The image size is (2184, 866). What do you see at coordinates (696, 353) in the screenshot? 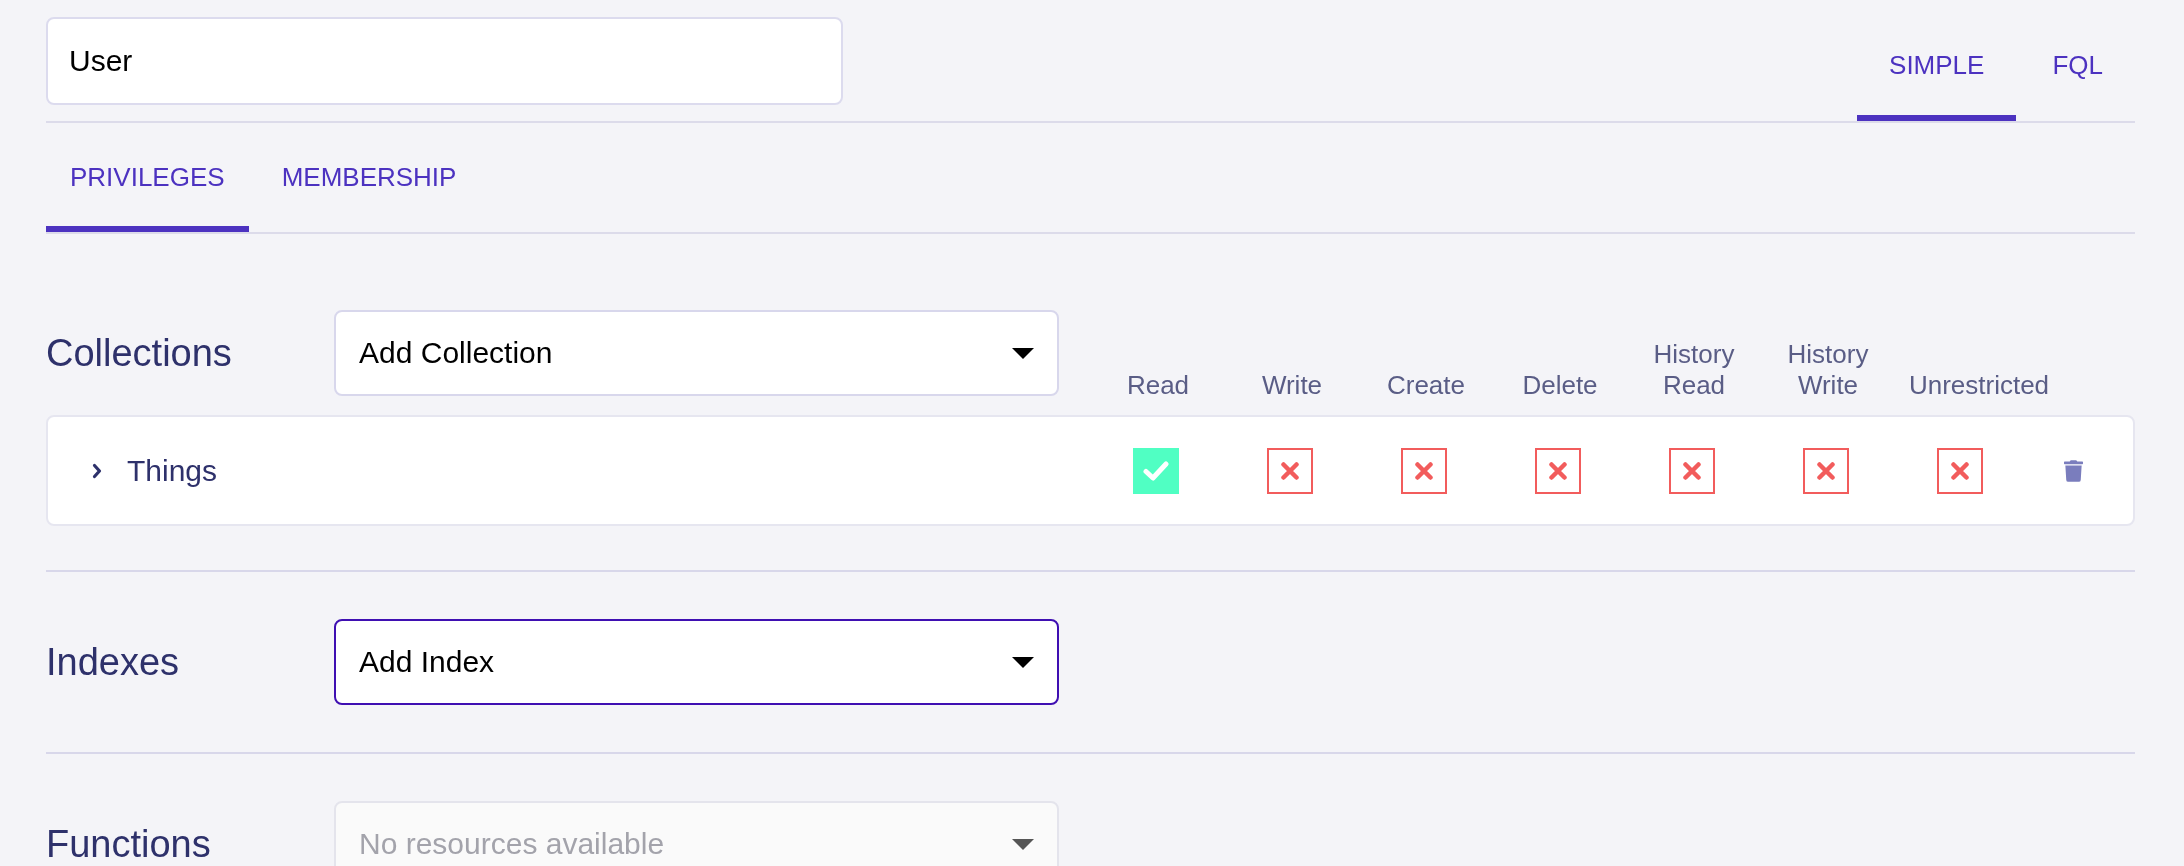
I see `collection-select: Add Collection` at bounding box center [696, 353].